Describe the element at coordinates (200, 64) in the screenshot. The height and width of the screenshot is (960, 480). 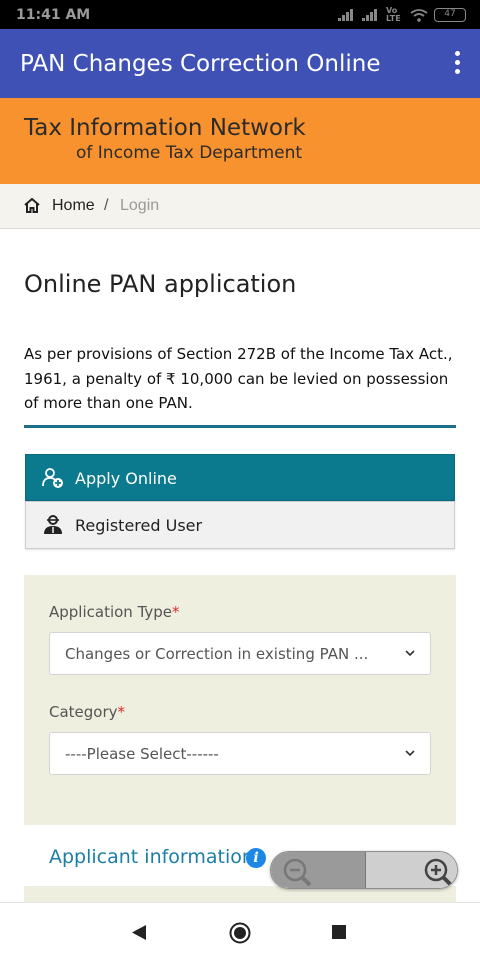
I see `app-title: PAN Changes Correction Online` at that location.